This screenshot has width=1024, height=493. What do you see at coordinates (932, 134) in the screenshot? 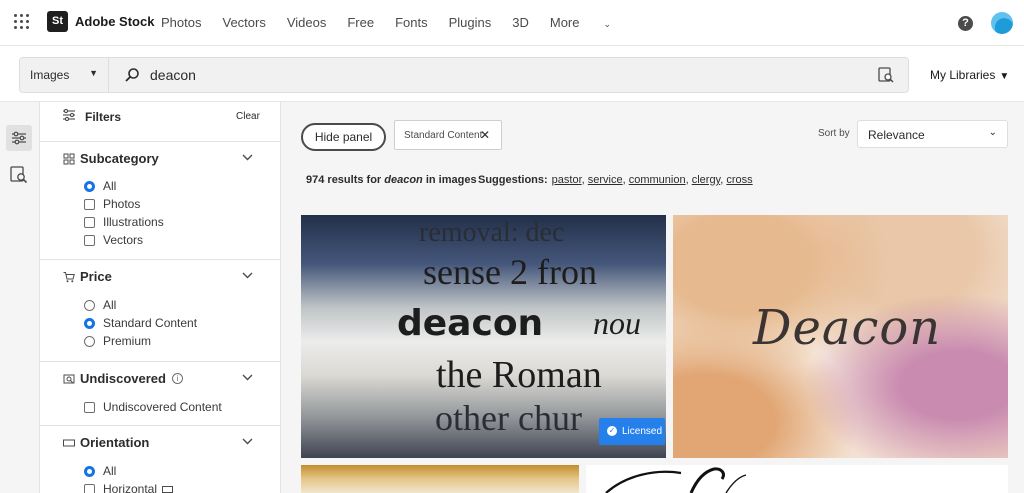
I see `sort-select: Relevance ⌄` at bounding box center [932, 134].